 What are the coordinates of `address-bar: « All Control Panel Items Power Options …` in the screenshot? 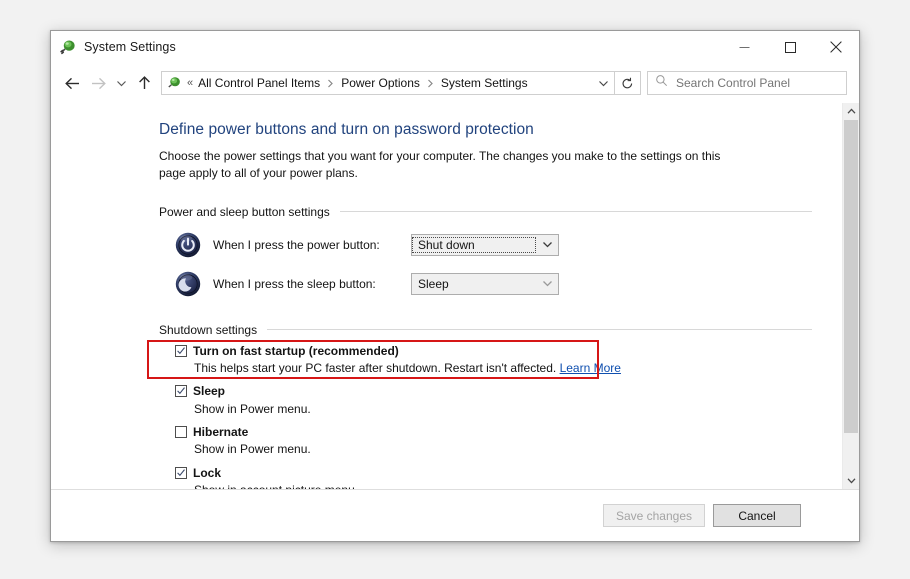 It's located at (388, 83).